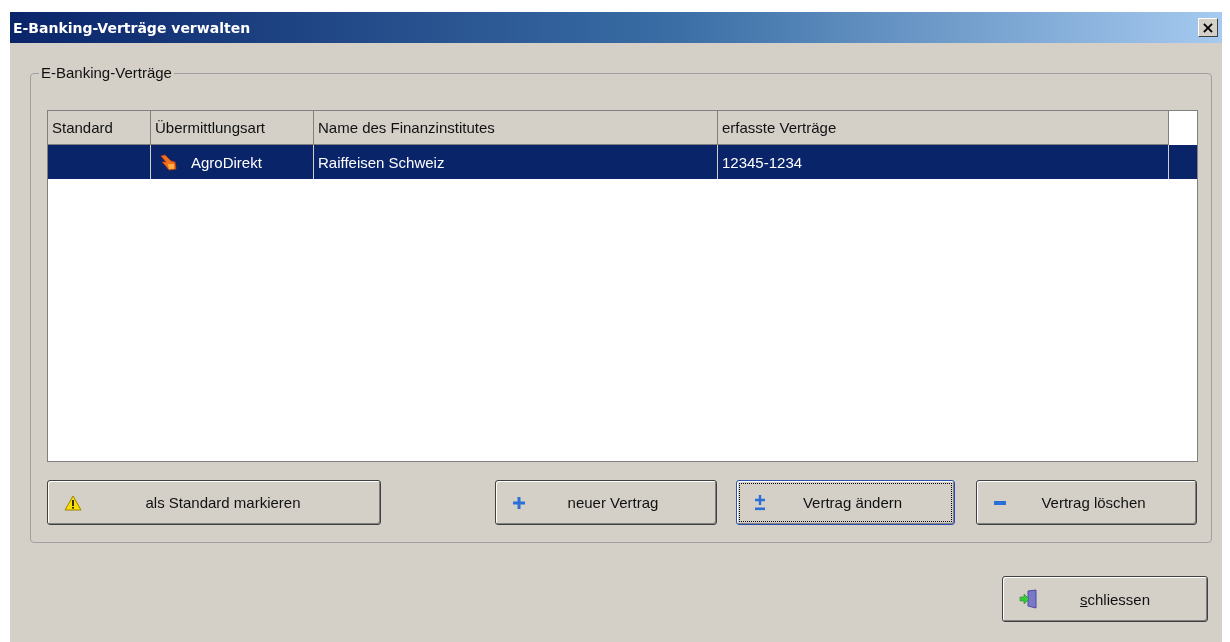 The image size is (1230, 642). Describe the element at coordinates (99, 128) in the screenshot. I see `column-header: Standard` at that location.